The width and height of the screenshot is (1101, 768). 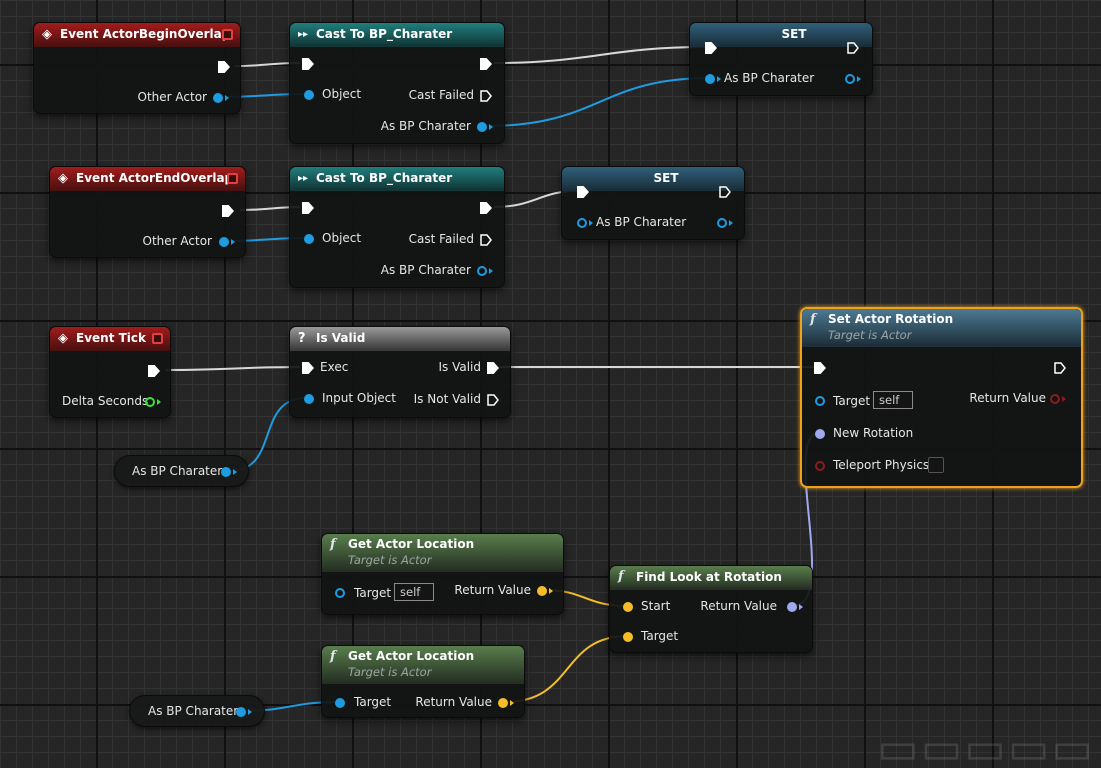 What do you see at coordinates (493, 400) in the screenshot?
I see `is-not-valid-exec-pin` at bounding box center [493, 400].